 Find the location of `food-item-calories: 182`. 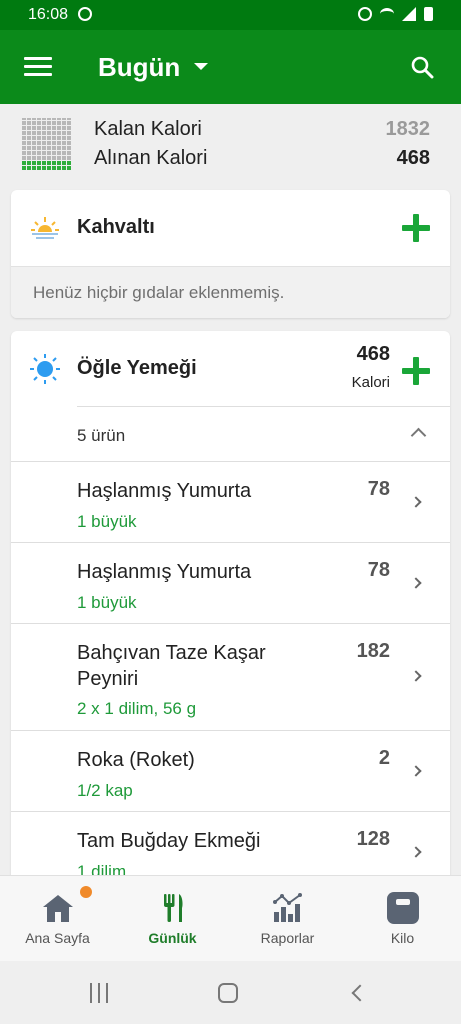

food-item-calories: 182 is located at coordinates (373, 651).